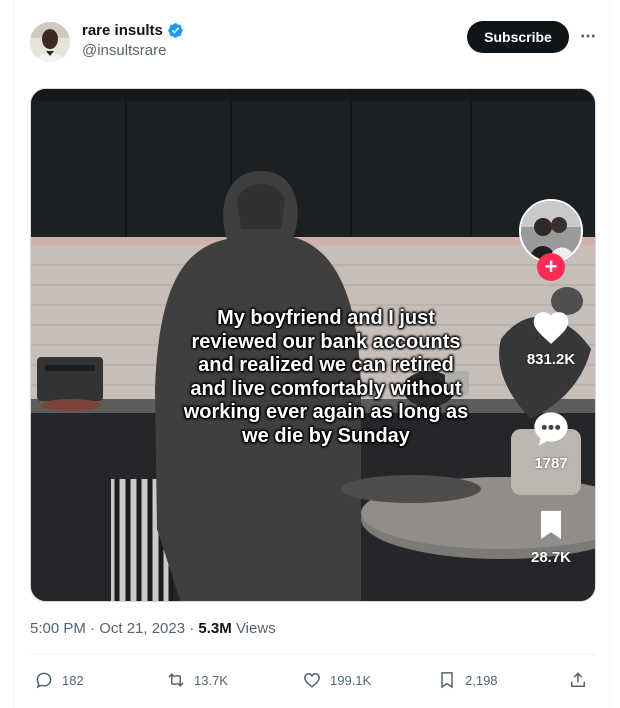 Image resolution: width=620 pixels, height=708 pixels. I want to click on share-icon, so click(578, 679).